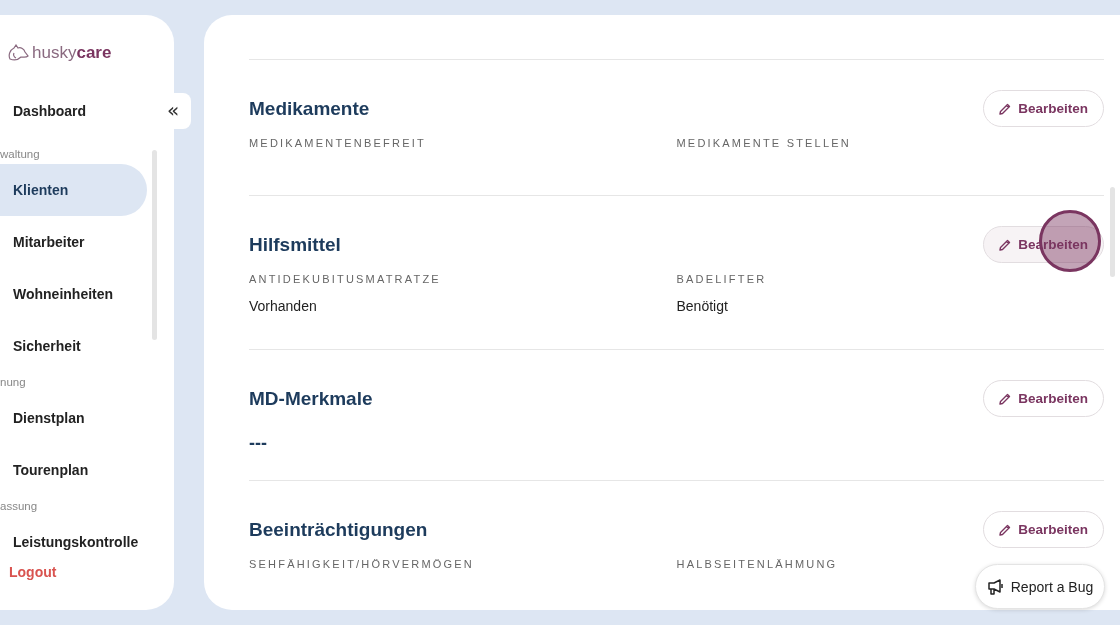  I want to click on field-label: MEDIKAMENTENBEFREIT, so click(338, 143).